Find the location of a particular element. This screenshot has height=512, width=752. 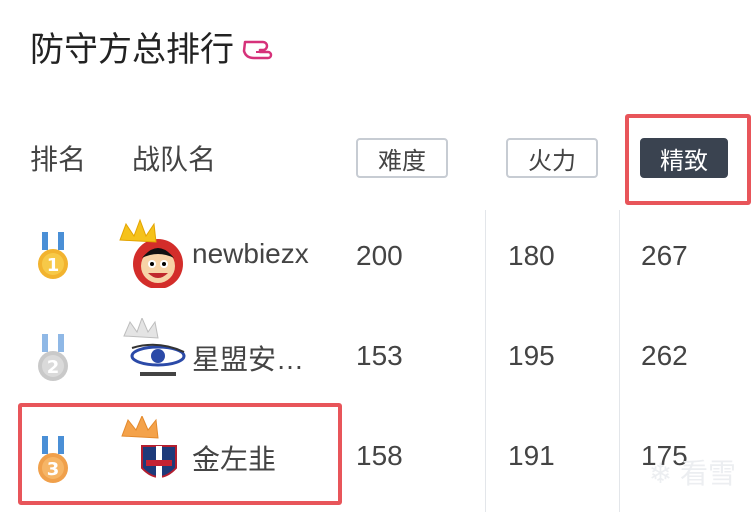

highlight-box-sort is located at coordinates (688, 159).